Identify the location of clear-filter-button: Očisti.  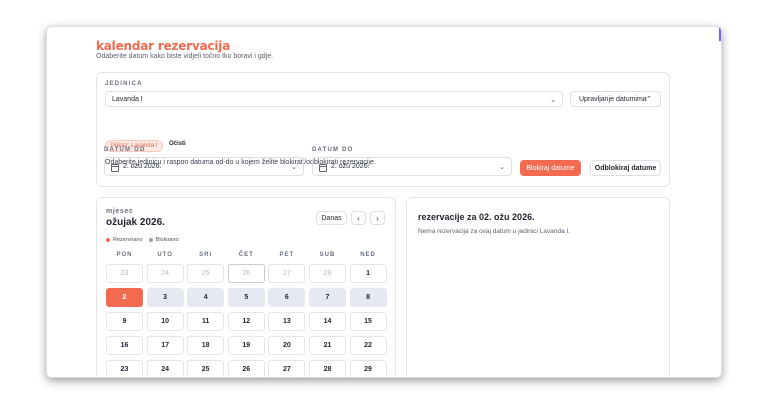
(177, 144).